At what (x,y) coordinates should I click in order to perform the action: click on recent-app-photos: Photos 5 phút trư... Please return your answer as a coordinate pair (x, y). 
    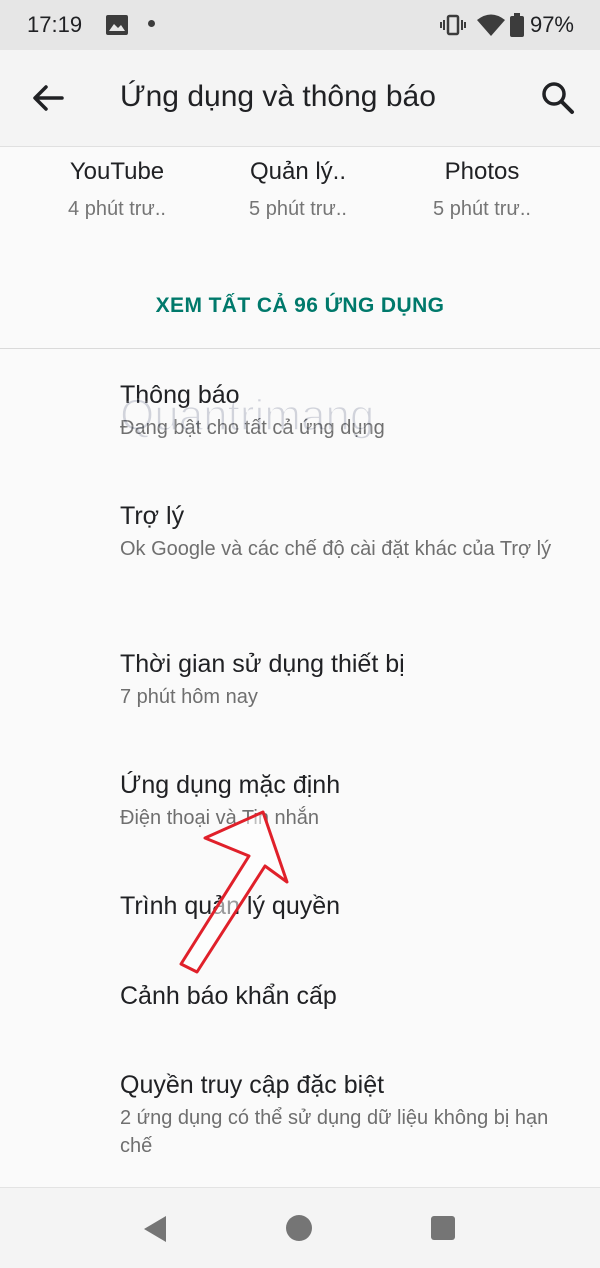
    Looking at the image, I should click on (482, 189).